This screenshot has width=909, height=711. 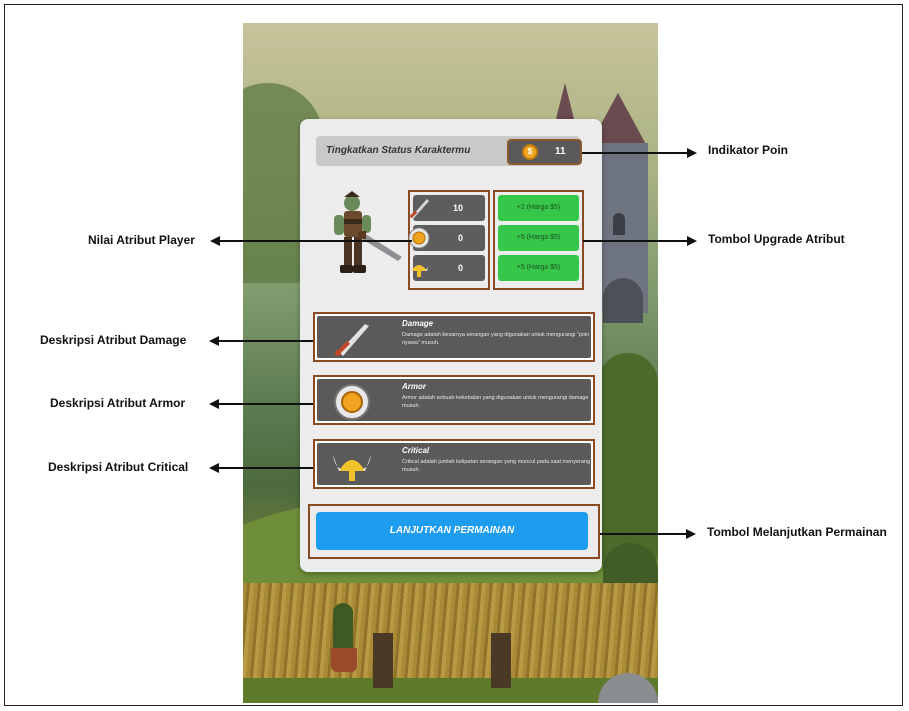 I want to click on description-title: Critical, so click(x=416, y=450).